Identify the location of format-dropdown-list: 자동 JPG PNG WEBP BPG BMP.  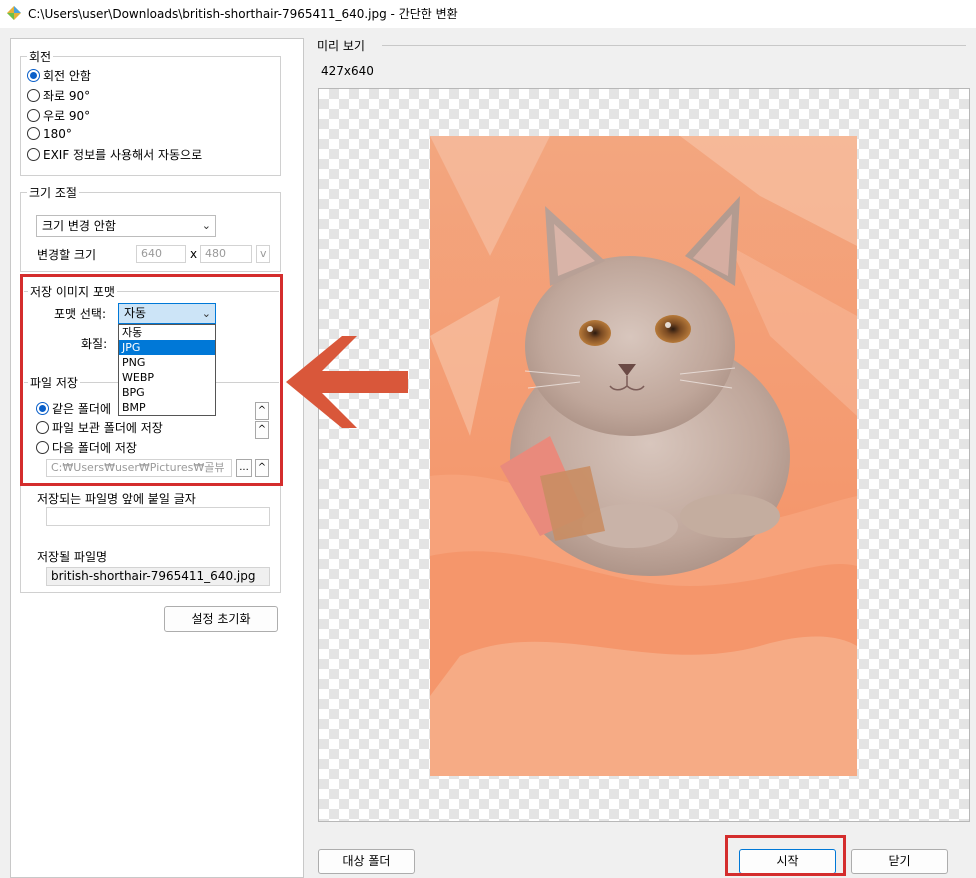
(167, 370).